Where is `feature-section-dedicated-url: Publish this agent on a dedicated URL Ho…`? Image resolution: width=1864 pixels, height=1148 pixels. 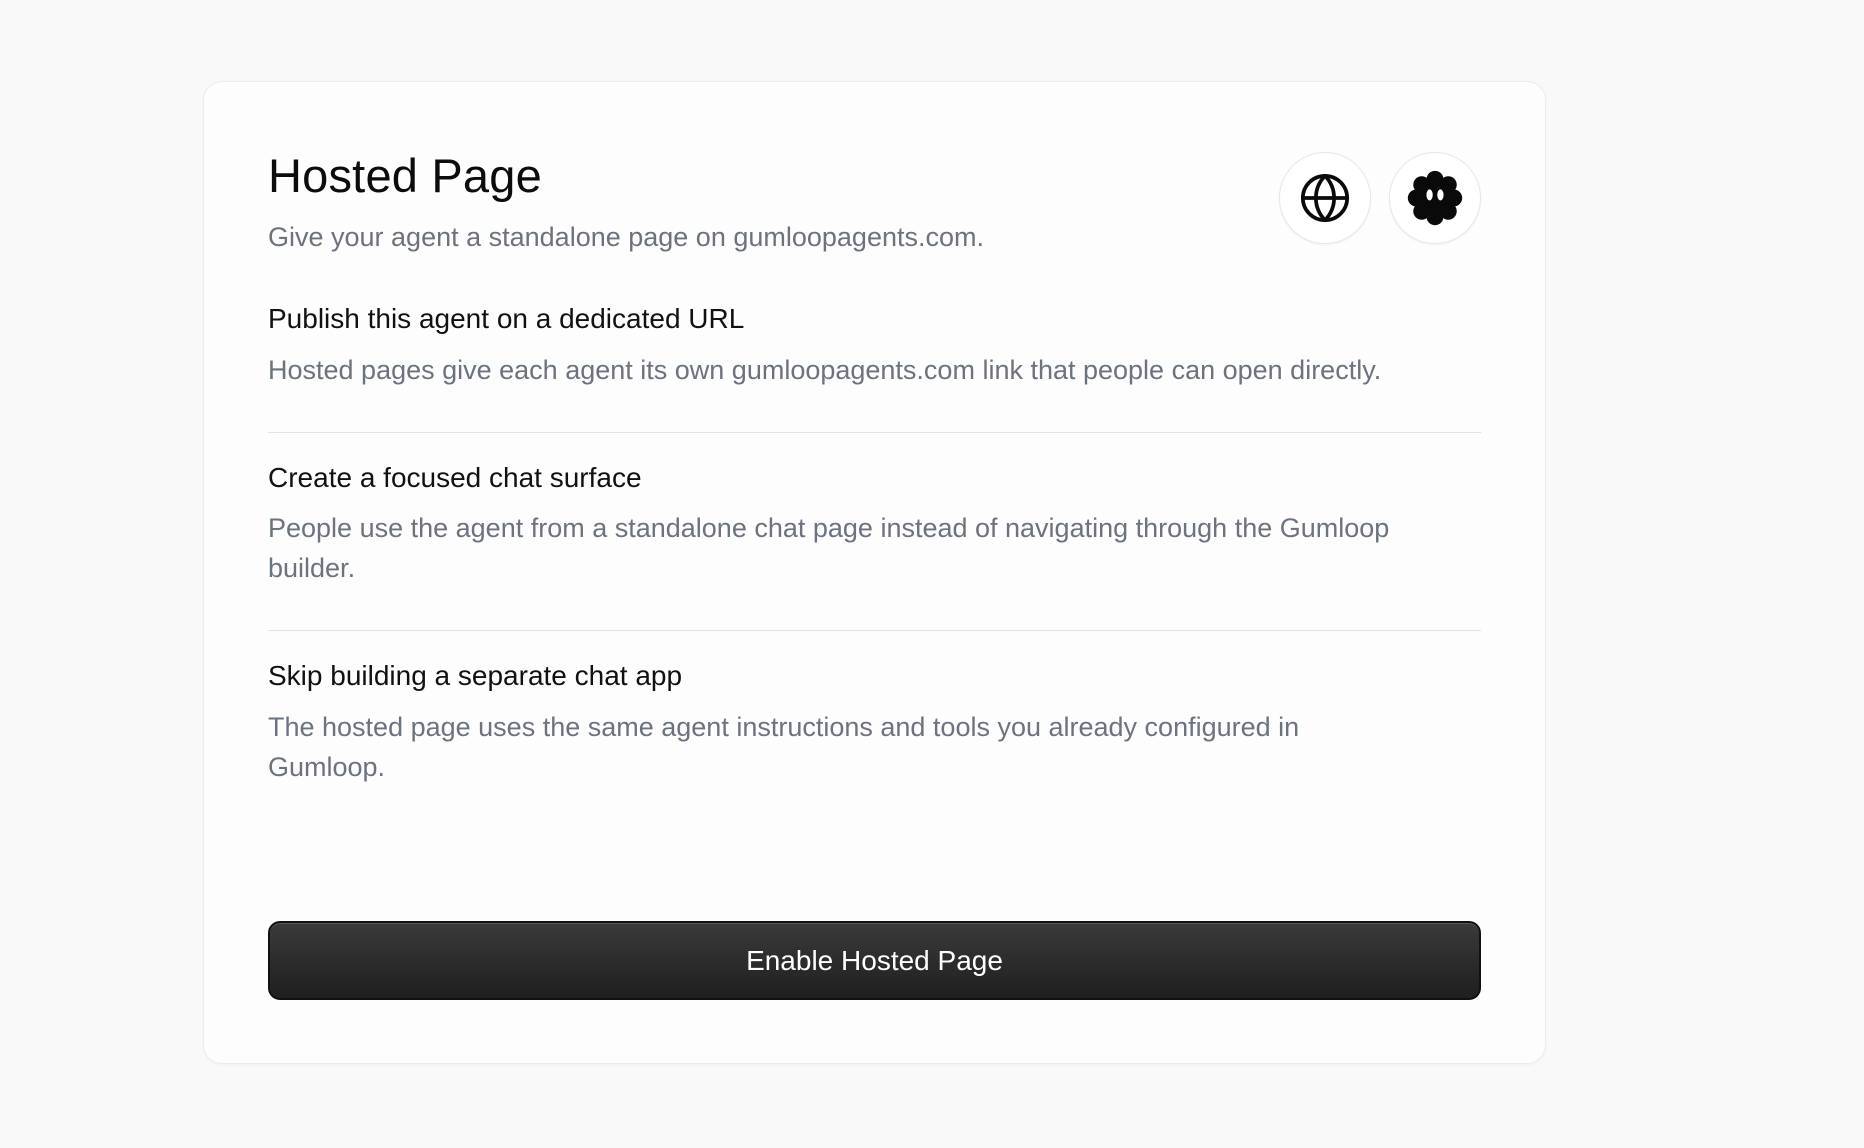 feature-section-dedicated-url: Publish this agent on a dedicated URL Ho… is located at coordinates (874, 367).